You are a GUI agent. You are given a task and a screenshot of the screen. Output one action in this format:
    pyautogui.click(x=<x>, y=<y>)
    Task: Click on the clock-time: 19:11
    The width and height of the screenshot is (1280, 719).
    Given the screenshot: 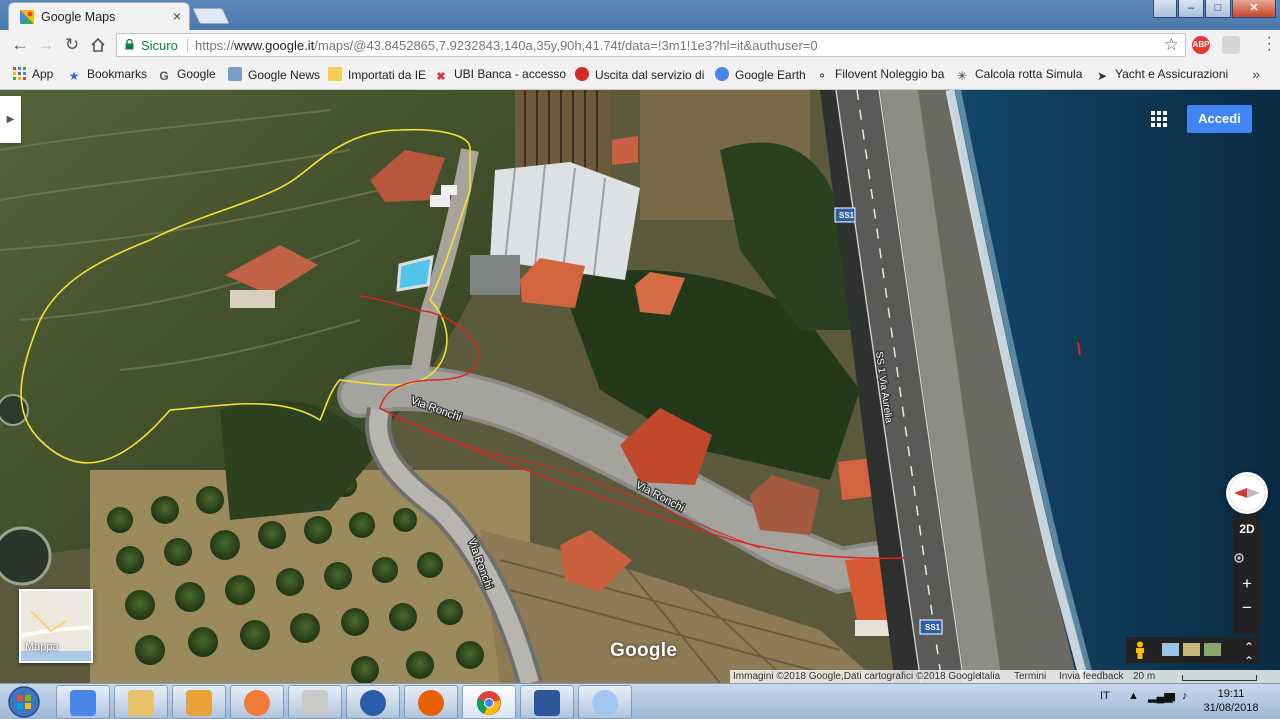 What is the action you would take?
    pyautogui.click(x=1231, y=694)
    